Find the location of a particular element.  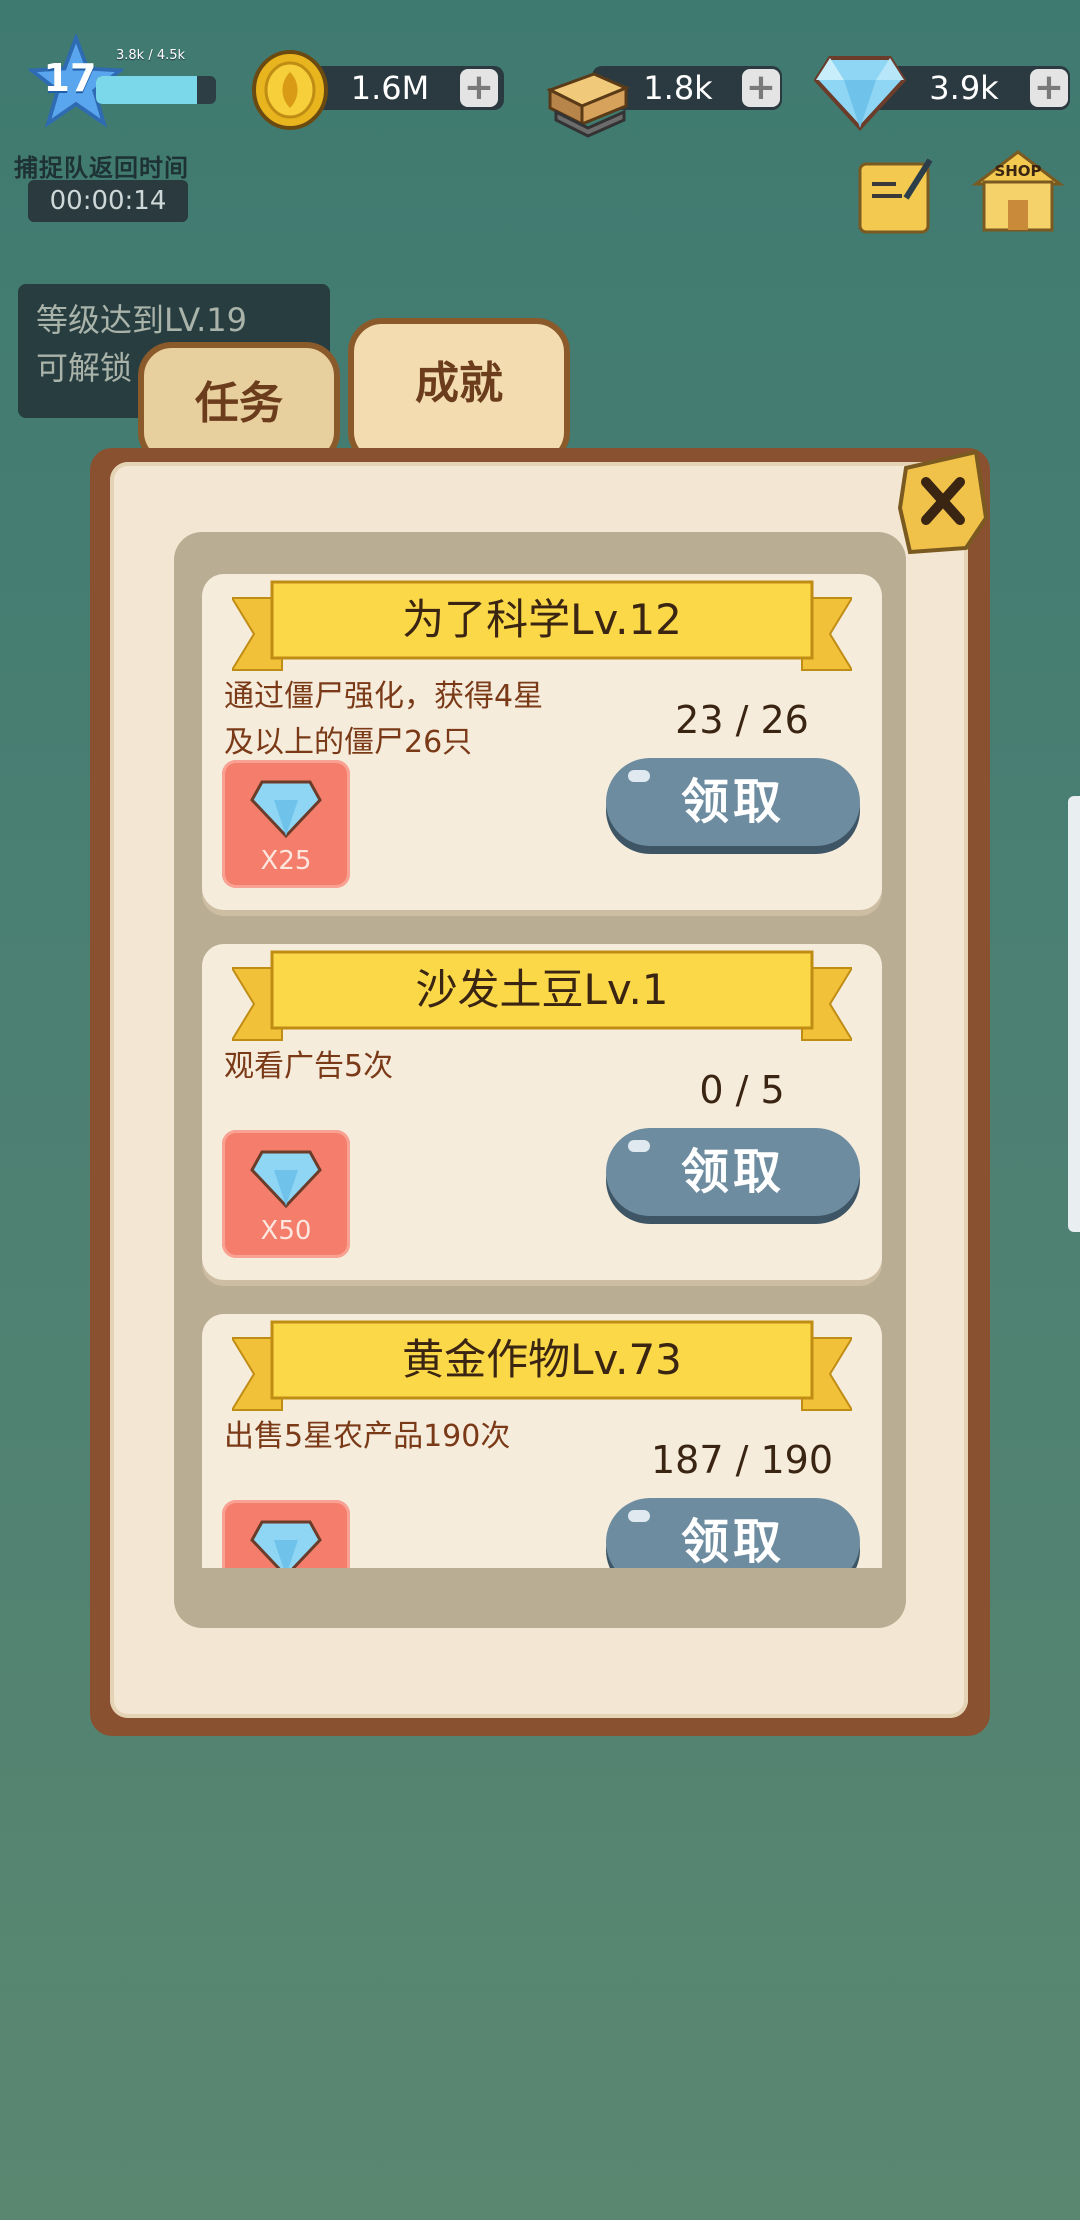

achievement-title: 沙发土豆Lv.1 is located at coordinates (542, 989).